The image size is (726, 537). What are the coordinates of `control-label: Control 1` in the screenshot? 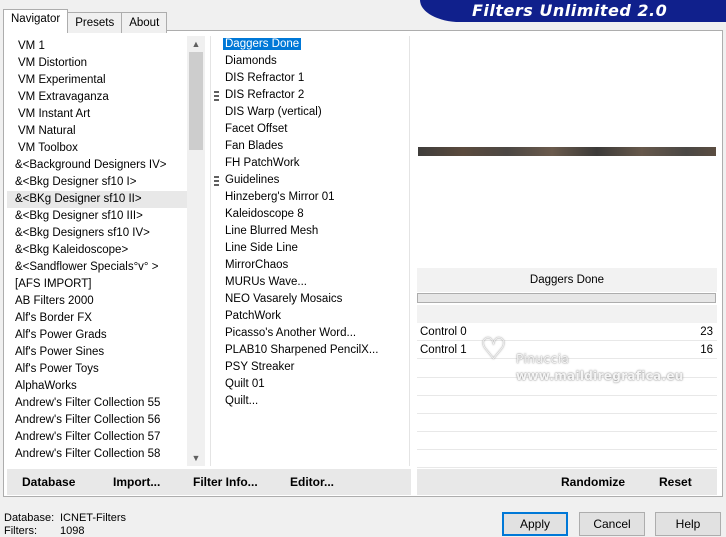 It's located at (443, 350).